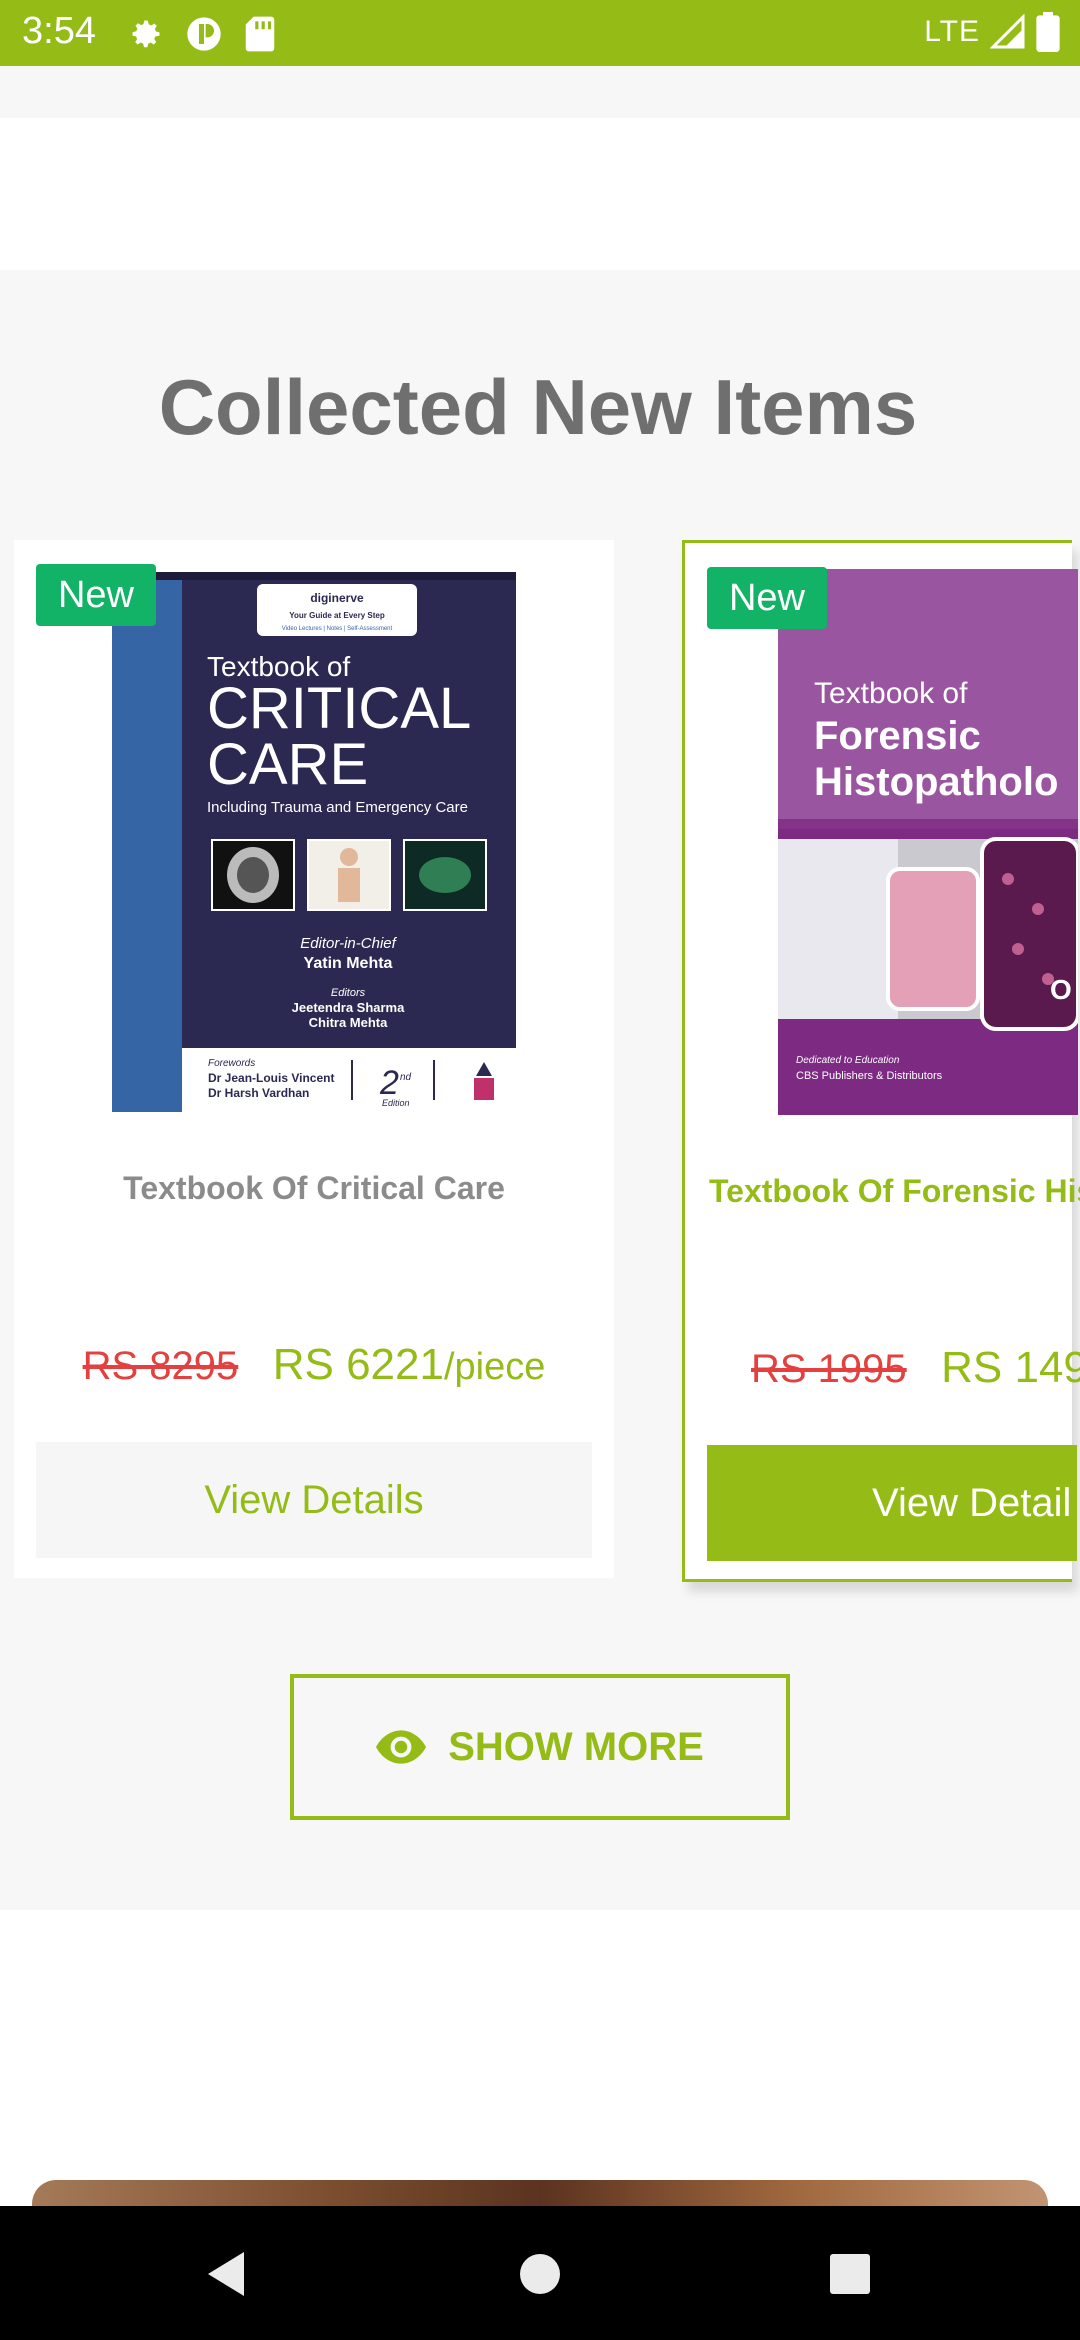 The image size is (1080, 2340). Describe the element at coordinates (389, 1083) in the screenshot. I see `cover-edition-number: 2` at that location.